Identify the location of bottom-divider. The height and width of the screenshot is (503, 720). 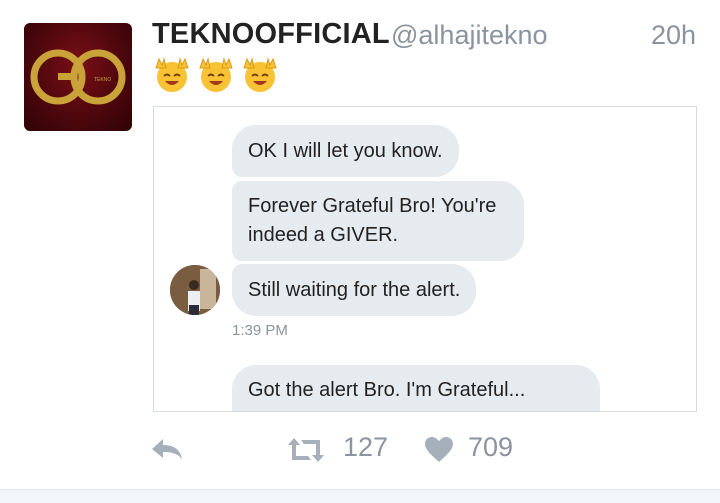
(360, 496).